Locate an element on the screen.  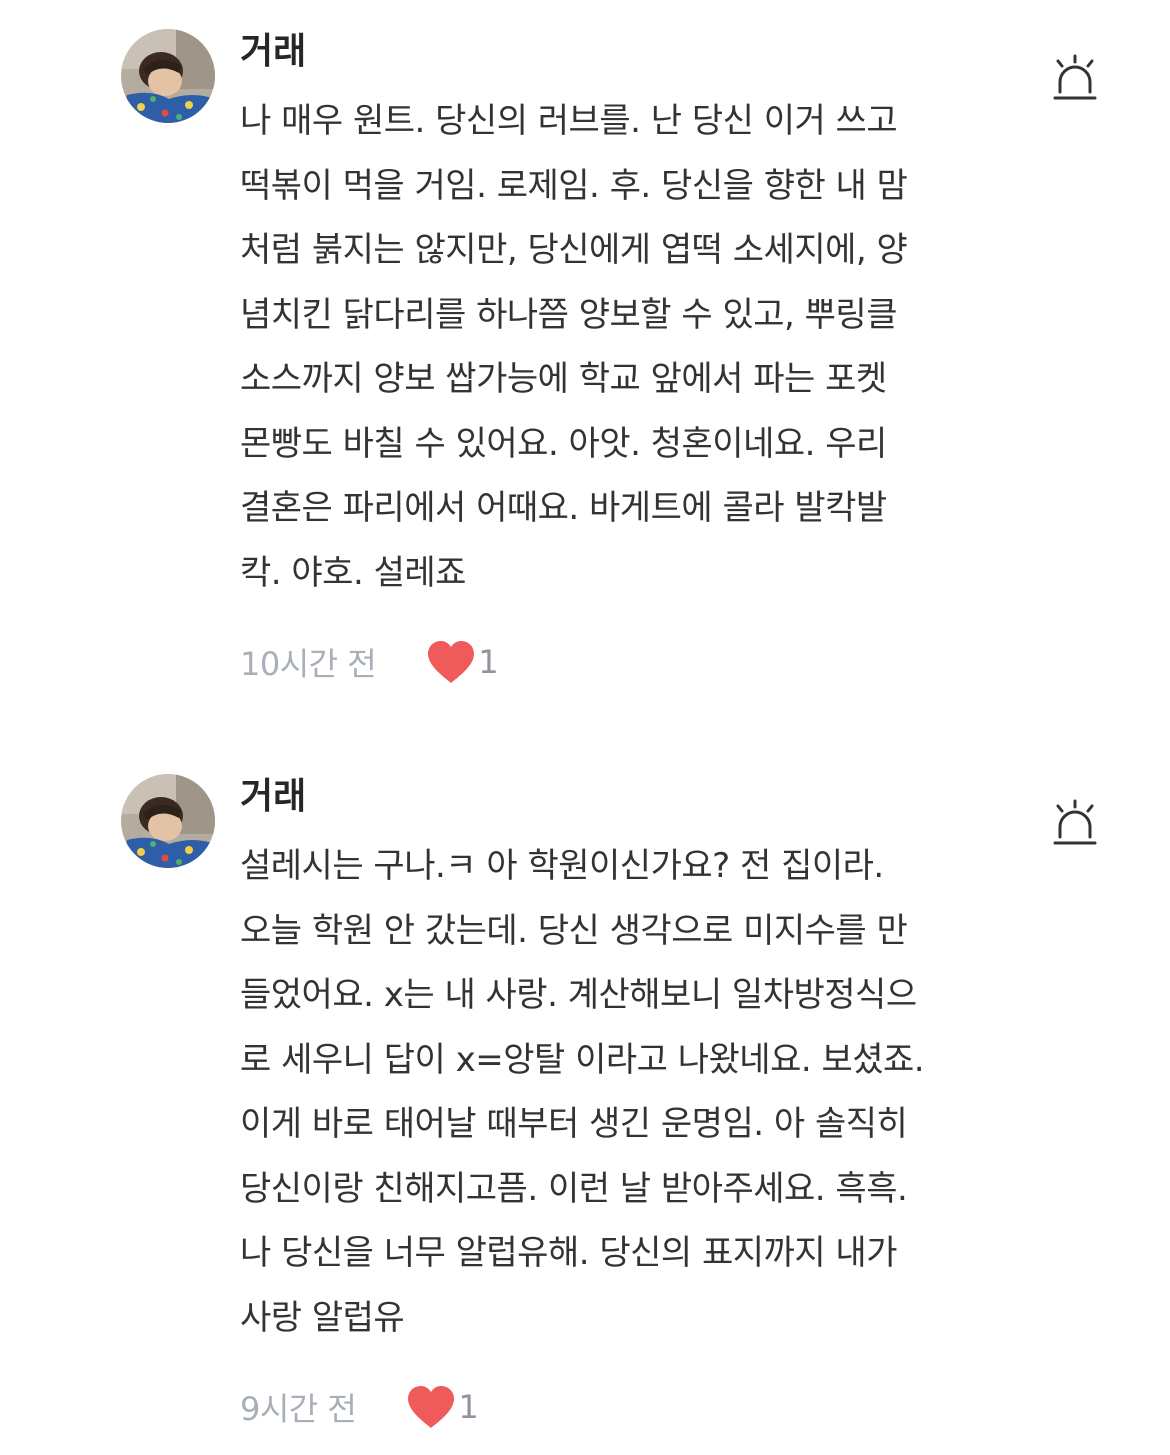
comment-line: 나 당신을 너무 알럽유해. 당신의 표지까지 내가 is located at coordinates (568, 1253).